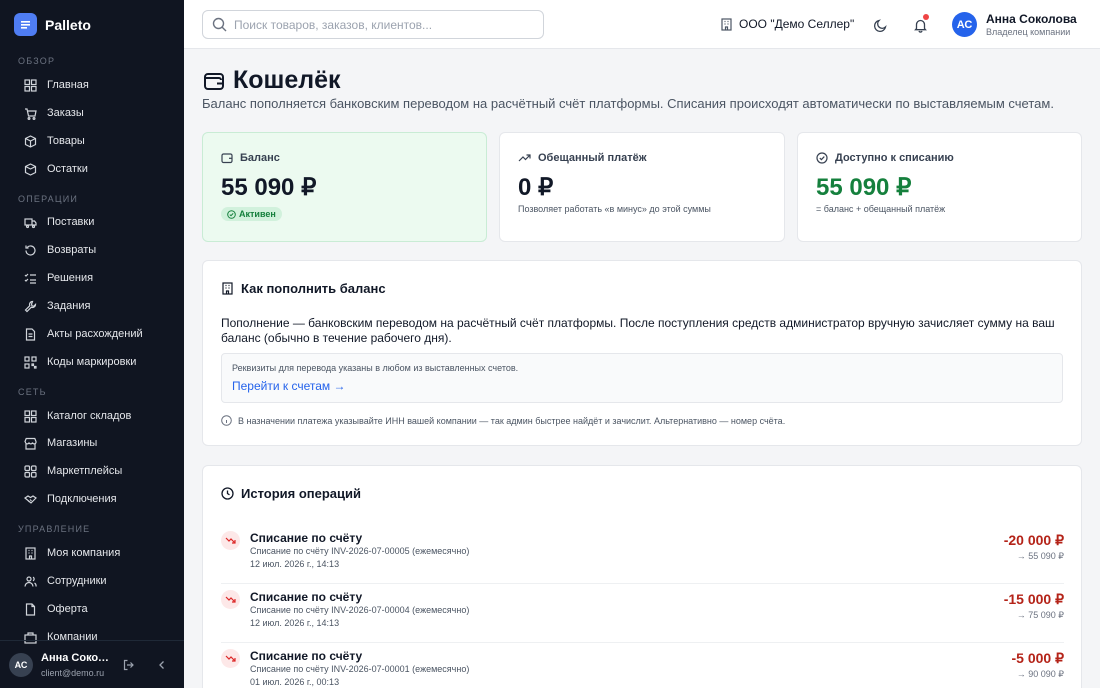  I want to click on sidebar-item-marketplaces: Маркетплейсы, so click(92, 471).